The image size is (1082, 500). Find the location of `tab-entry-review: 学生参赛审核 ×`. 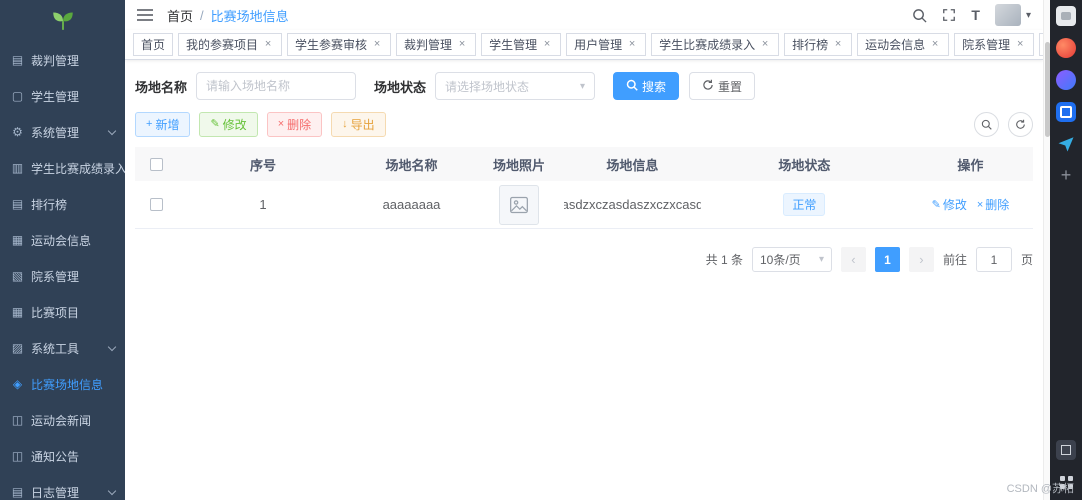

tab-entry-review: 学生参赛审核 × is located at coordinates (339, 44).